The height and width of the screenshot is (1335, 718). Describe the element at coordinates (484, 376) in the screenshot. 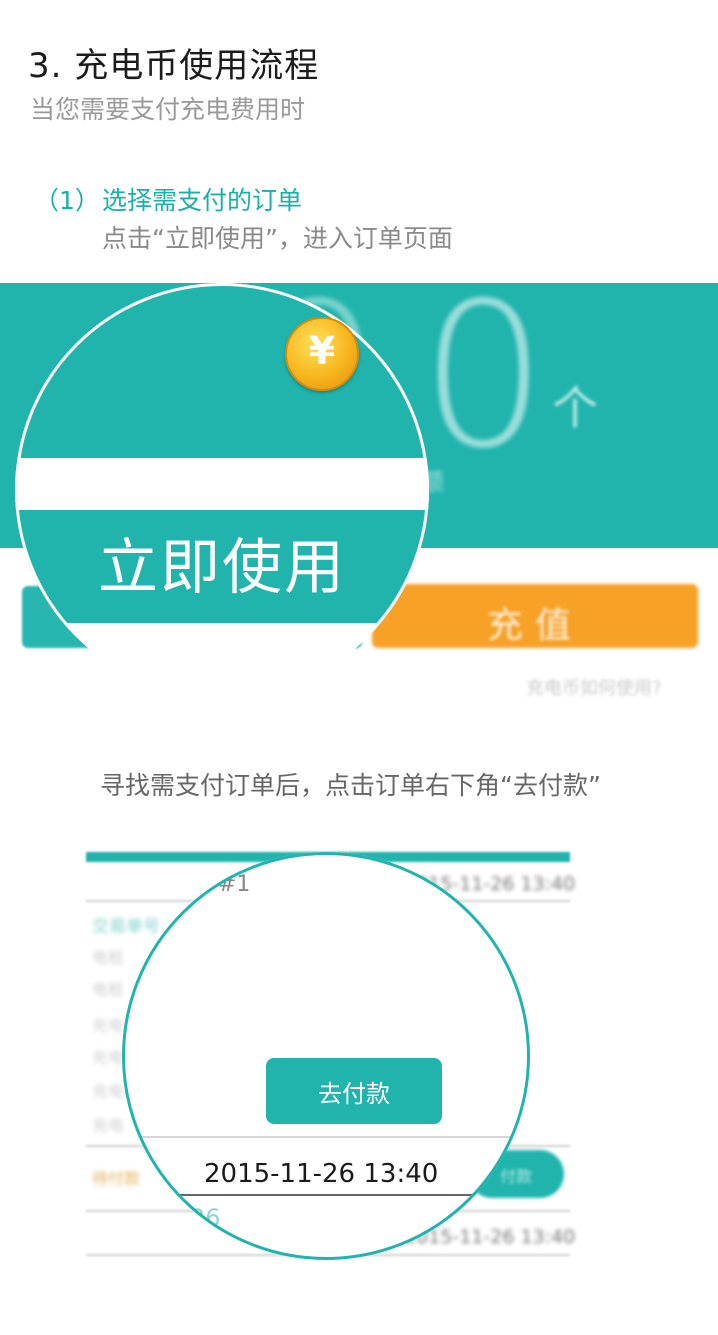

I see `balance-digit: 0` at that location.